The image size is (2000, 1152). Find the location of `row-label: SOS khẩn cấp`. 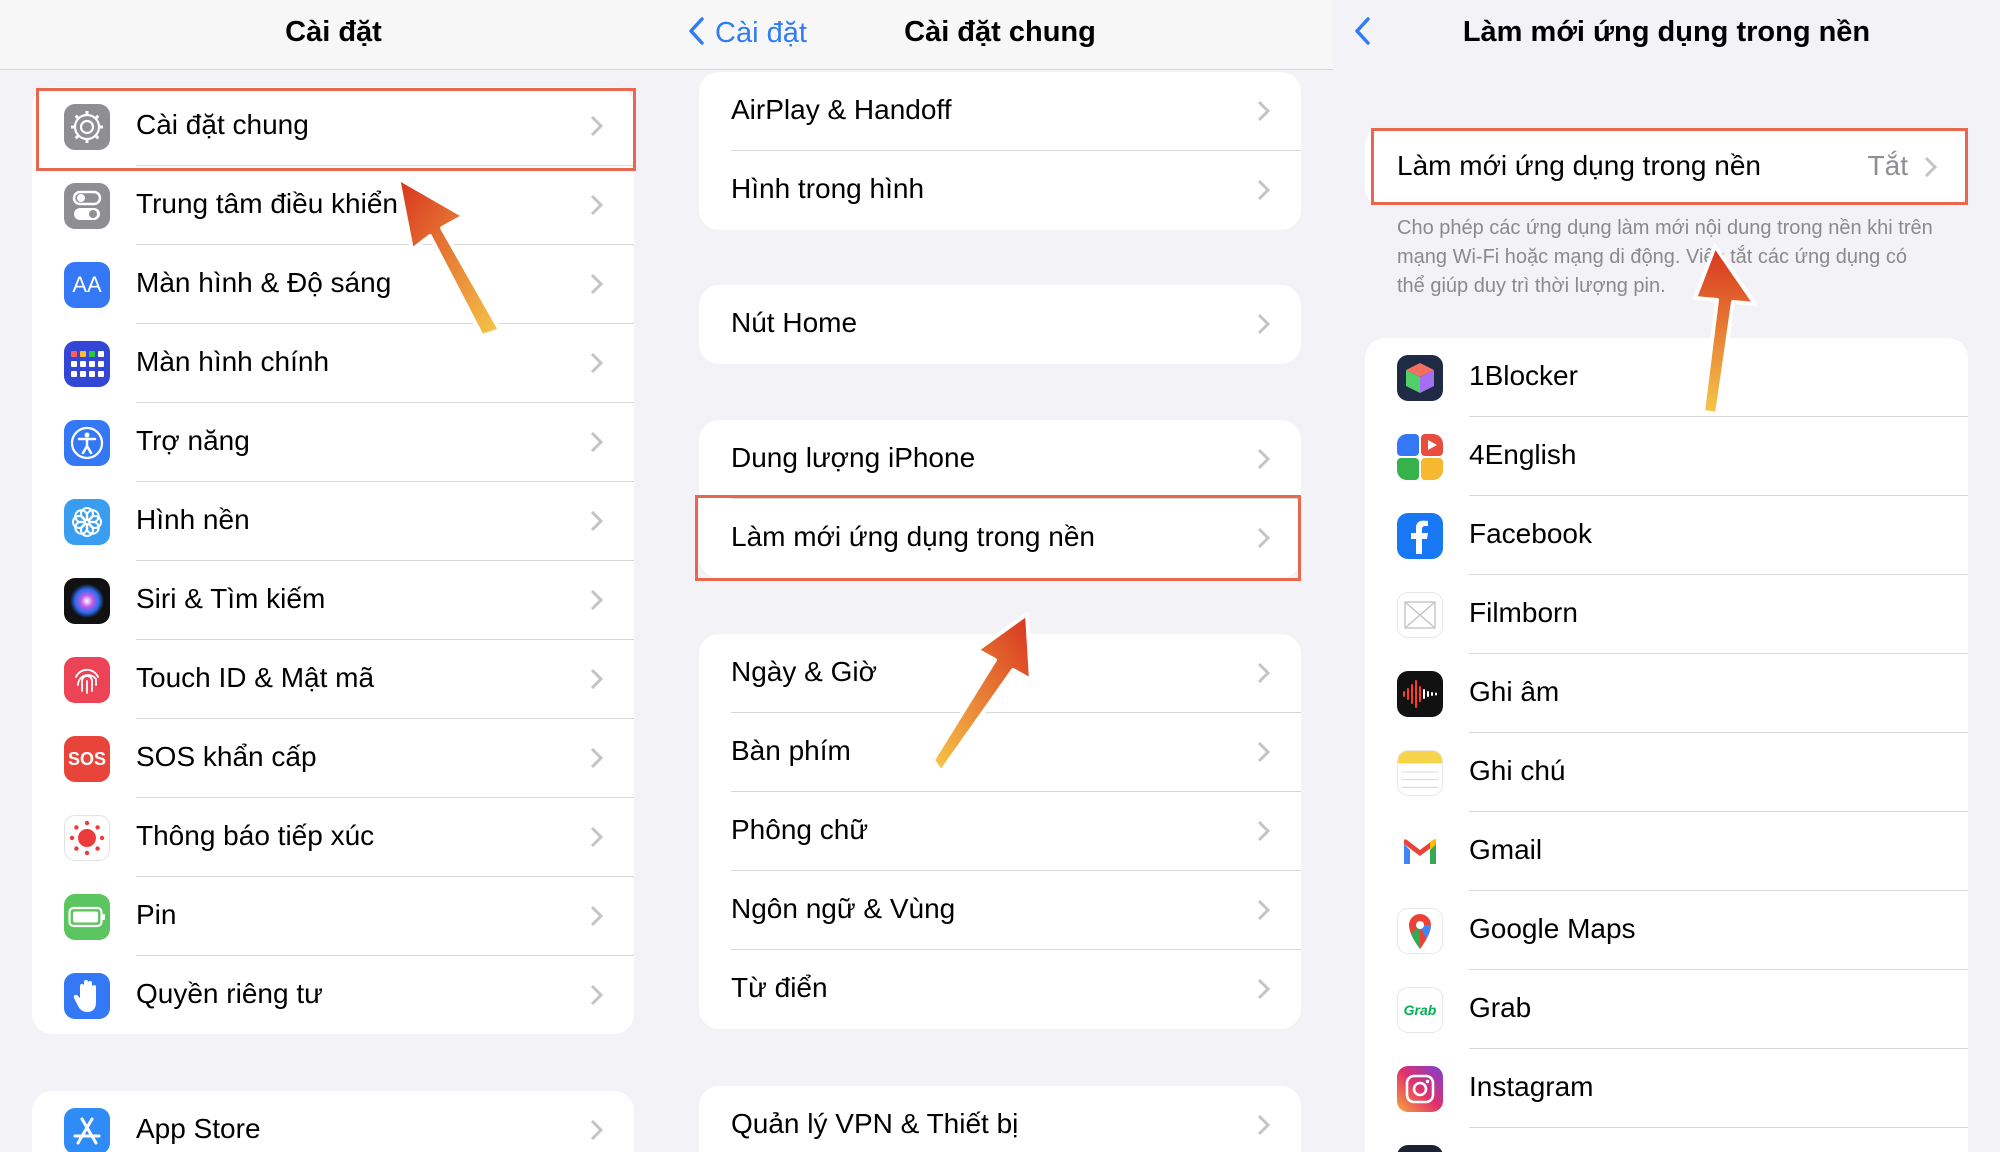

row-label: SOS khẩn cấp is located at coordinates (226, 756).